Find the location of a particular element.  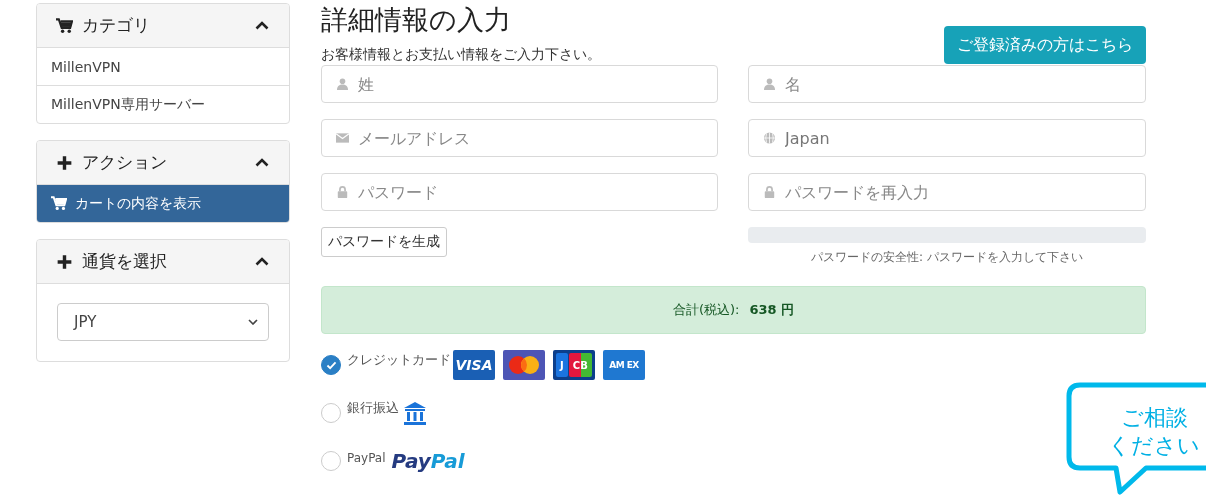

paypal-logo: PayPal is located at coordinates (428, 461).